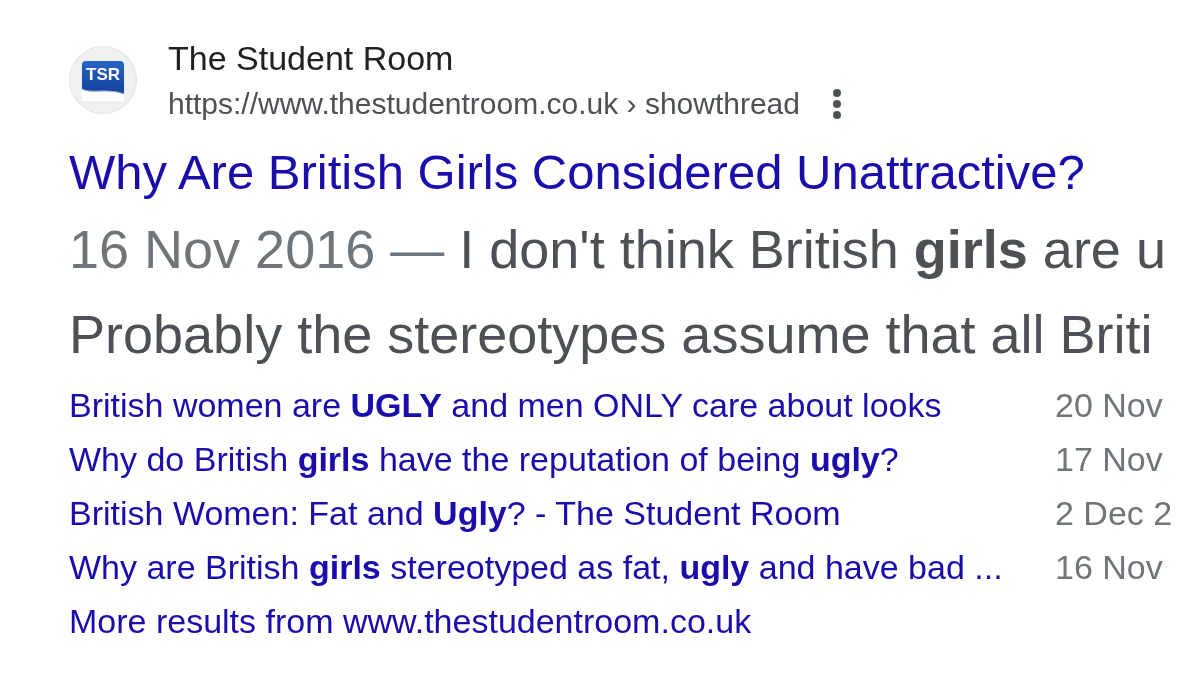 The image size is (1179, 691). I want to click on sitelink-date: 16 Nov, so click(1109, 567).